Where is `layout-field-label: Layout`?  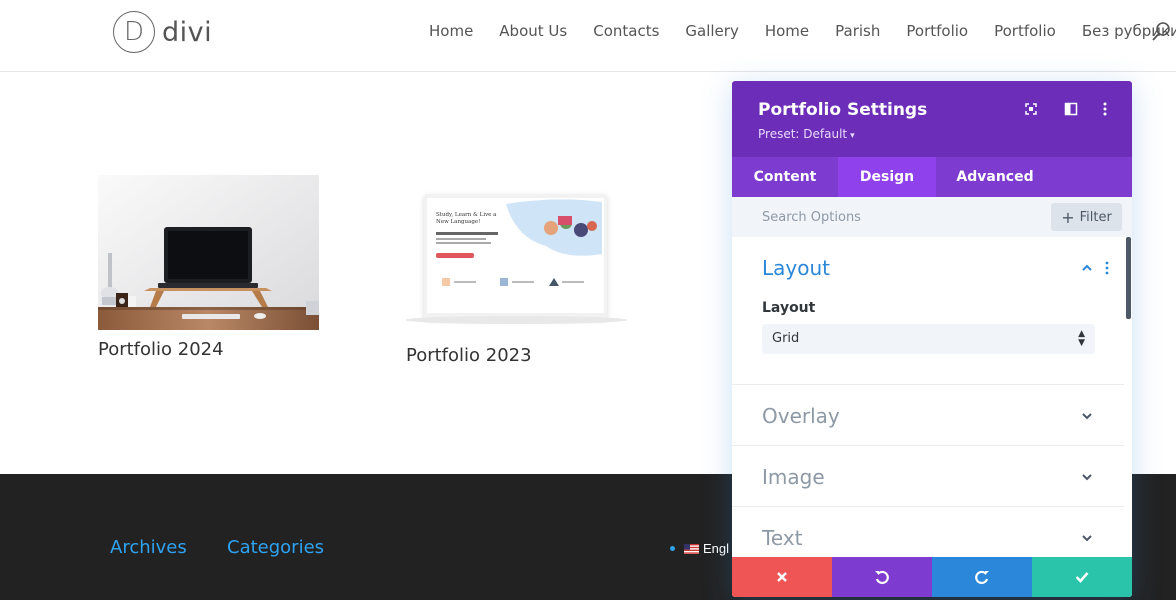
layout-field-label: Layout is located at coordinates (789, 308).